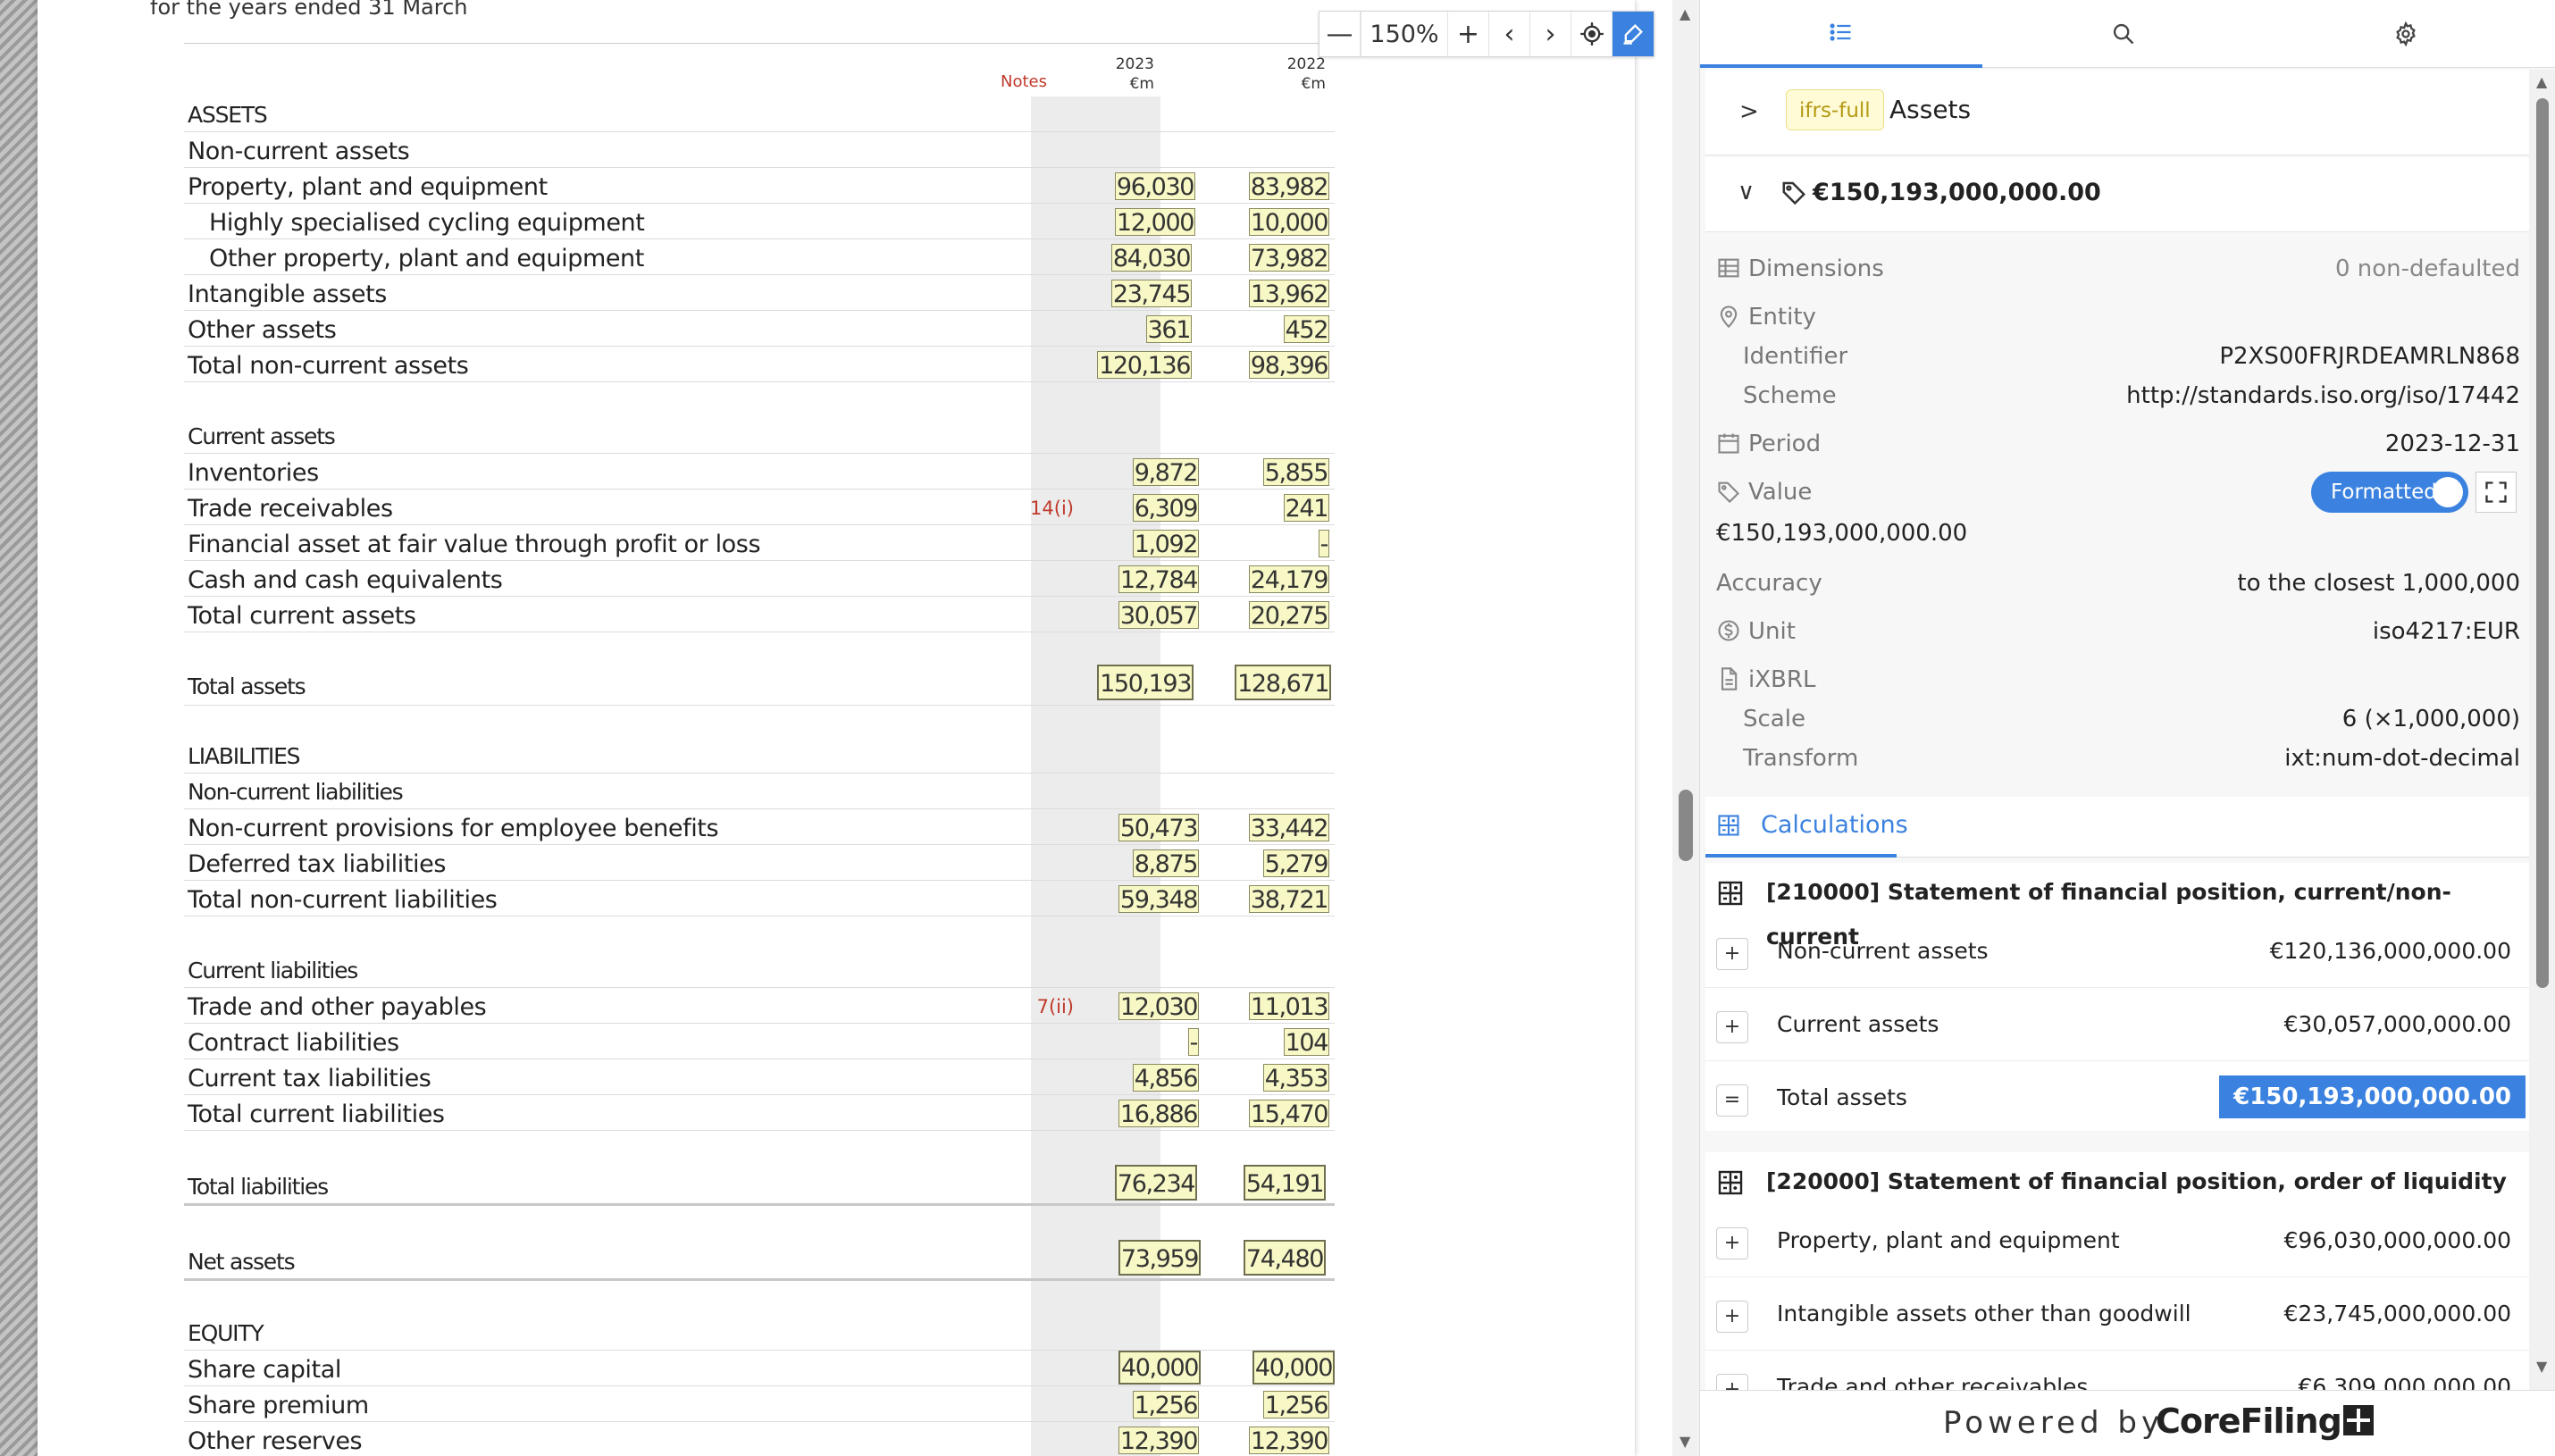  Describe the element at coordinates (1151, 258) in the screenshot. I see `fact-value-2023: 84,030` at that location.